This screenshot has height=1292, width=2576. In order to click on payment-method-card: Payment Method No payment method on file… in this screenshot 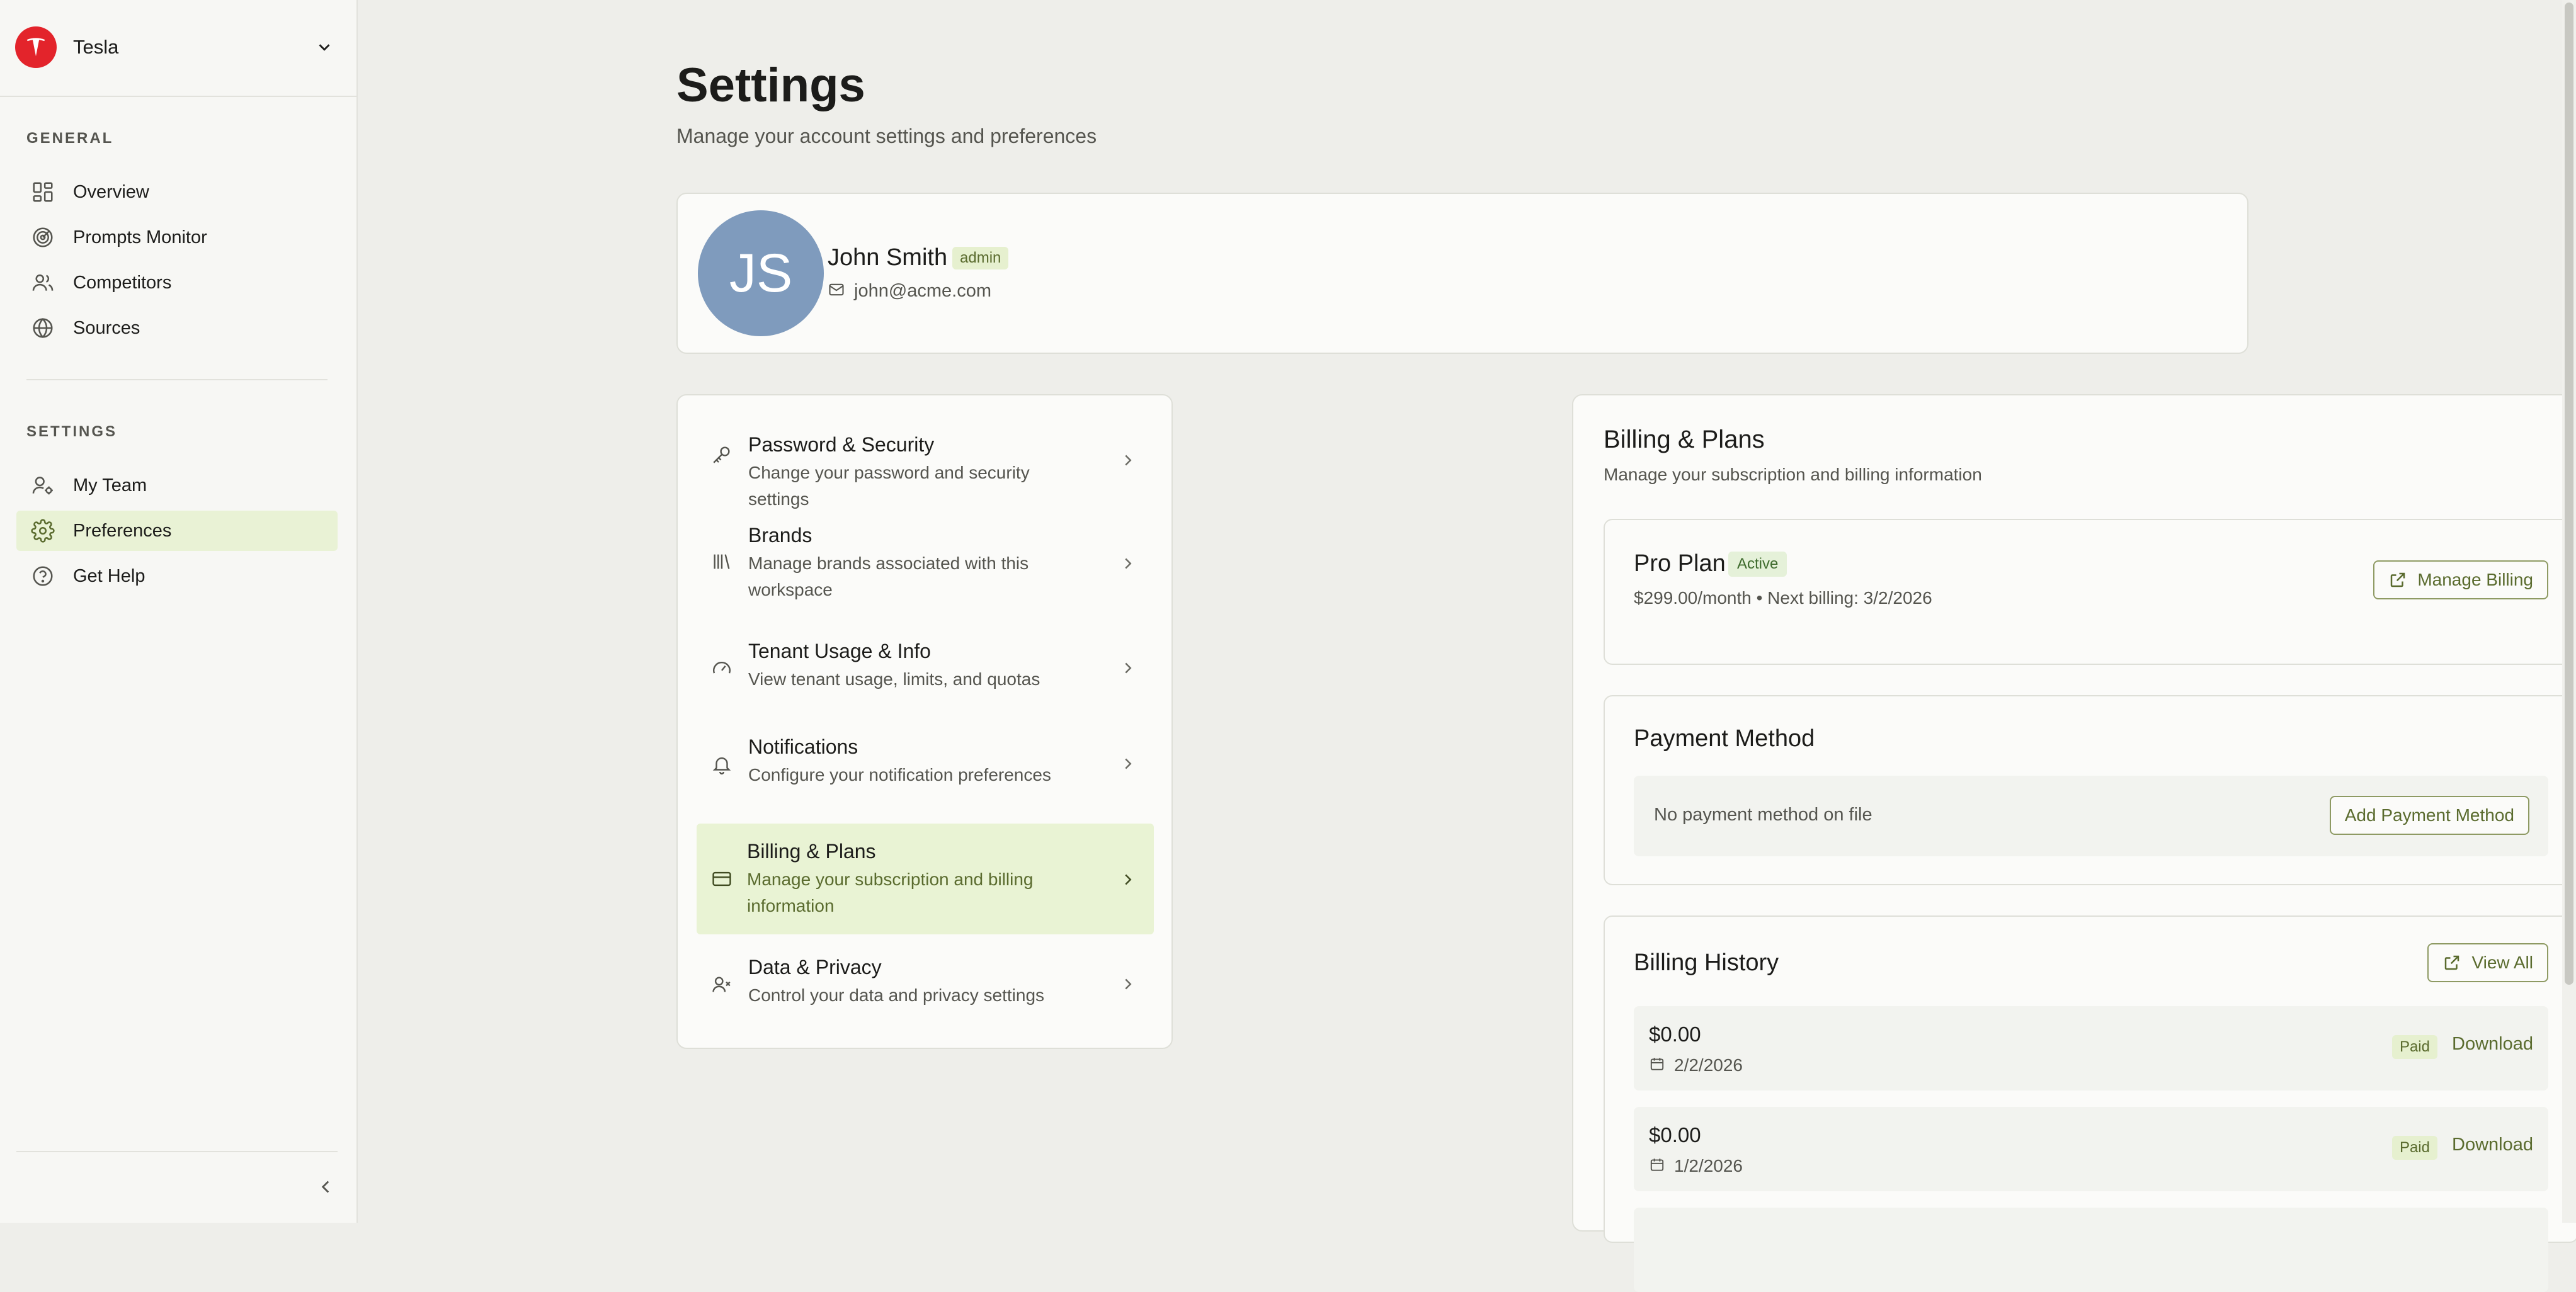, I will do `click(2090, 790)`.